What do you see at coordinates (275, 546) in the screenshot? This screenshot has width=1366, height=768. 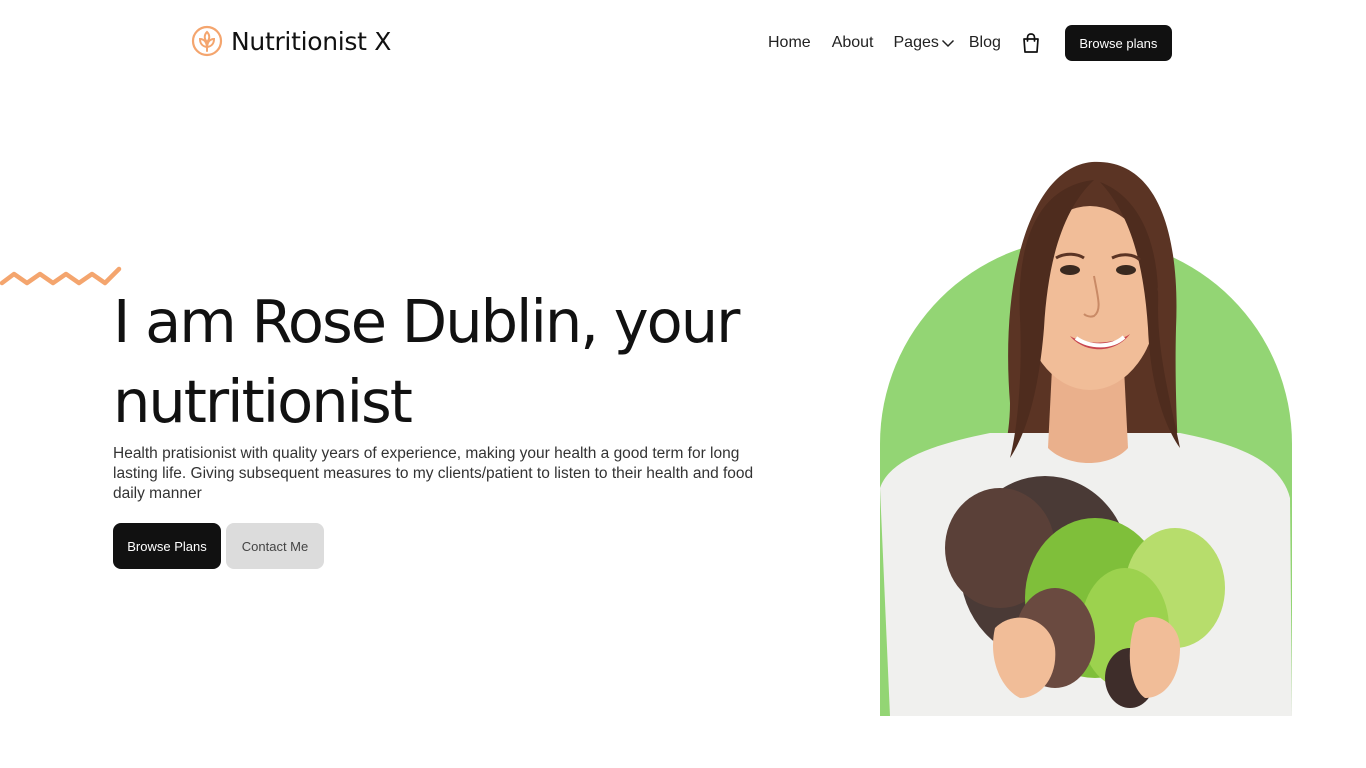 I see `contact-me-button: Contact Me` at bounding box center [275, 546].